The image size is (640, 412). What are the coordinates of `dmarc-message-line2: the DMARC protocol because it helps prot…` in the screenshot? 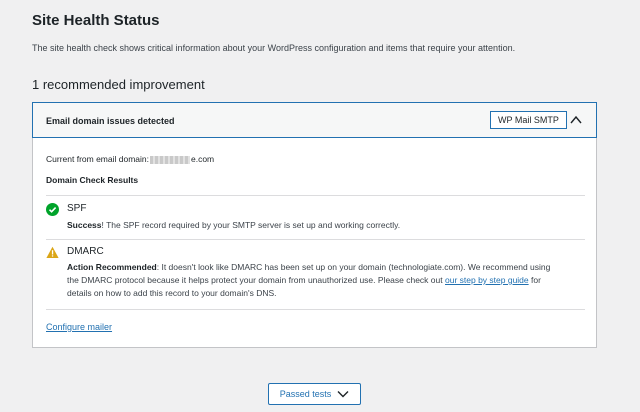 It's located at (255, 280).